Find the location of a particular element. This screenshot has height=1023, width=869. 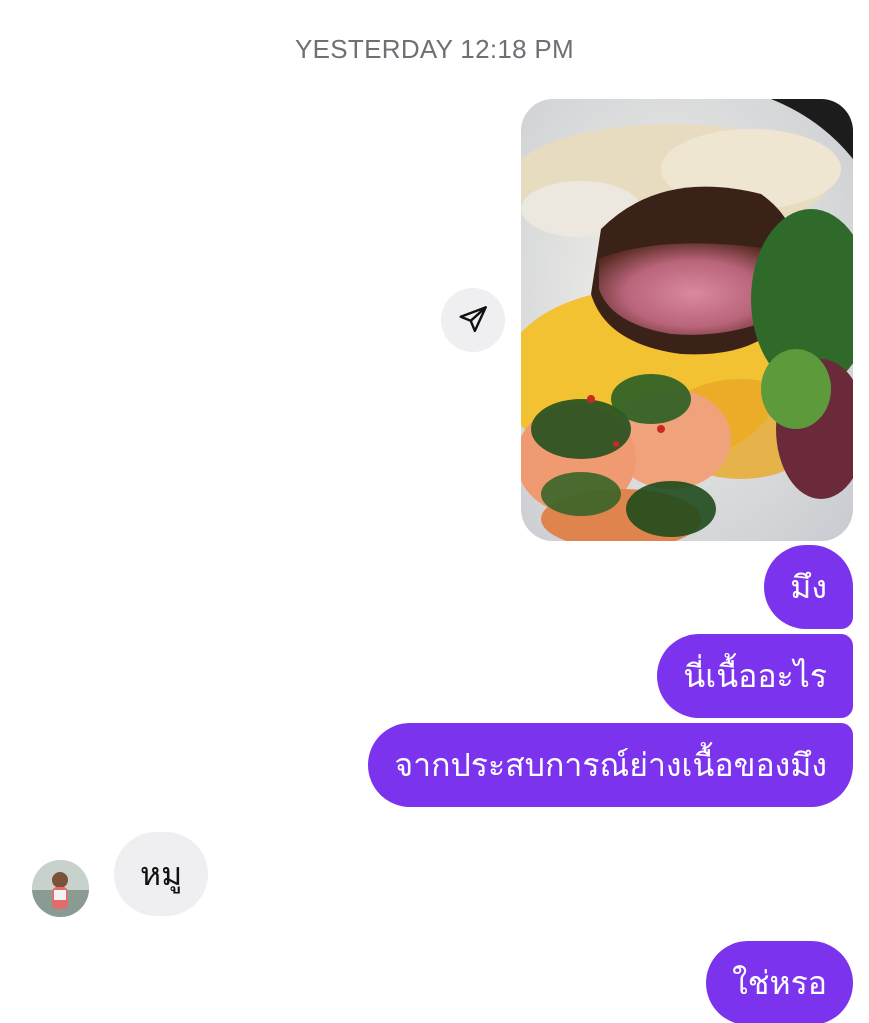

share-photo-button is located at coordinates (473, 320).